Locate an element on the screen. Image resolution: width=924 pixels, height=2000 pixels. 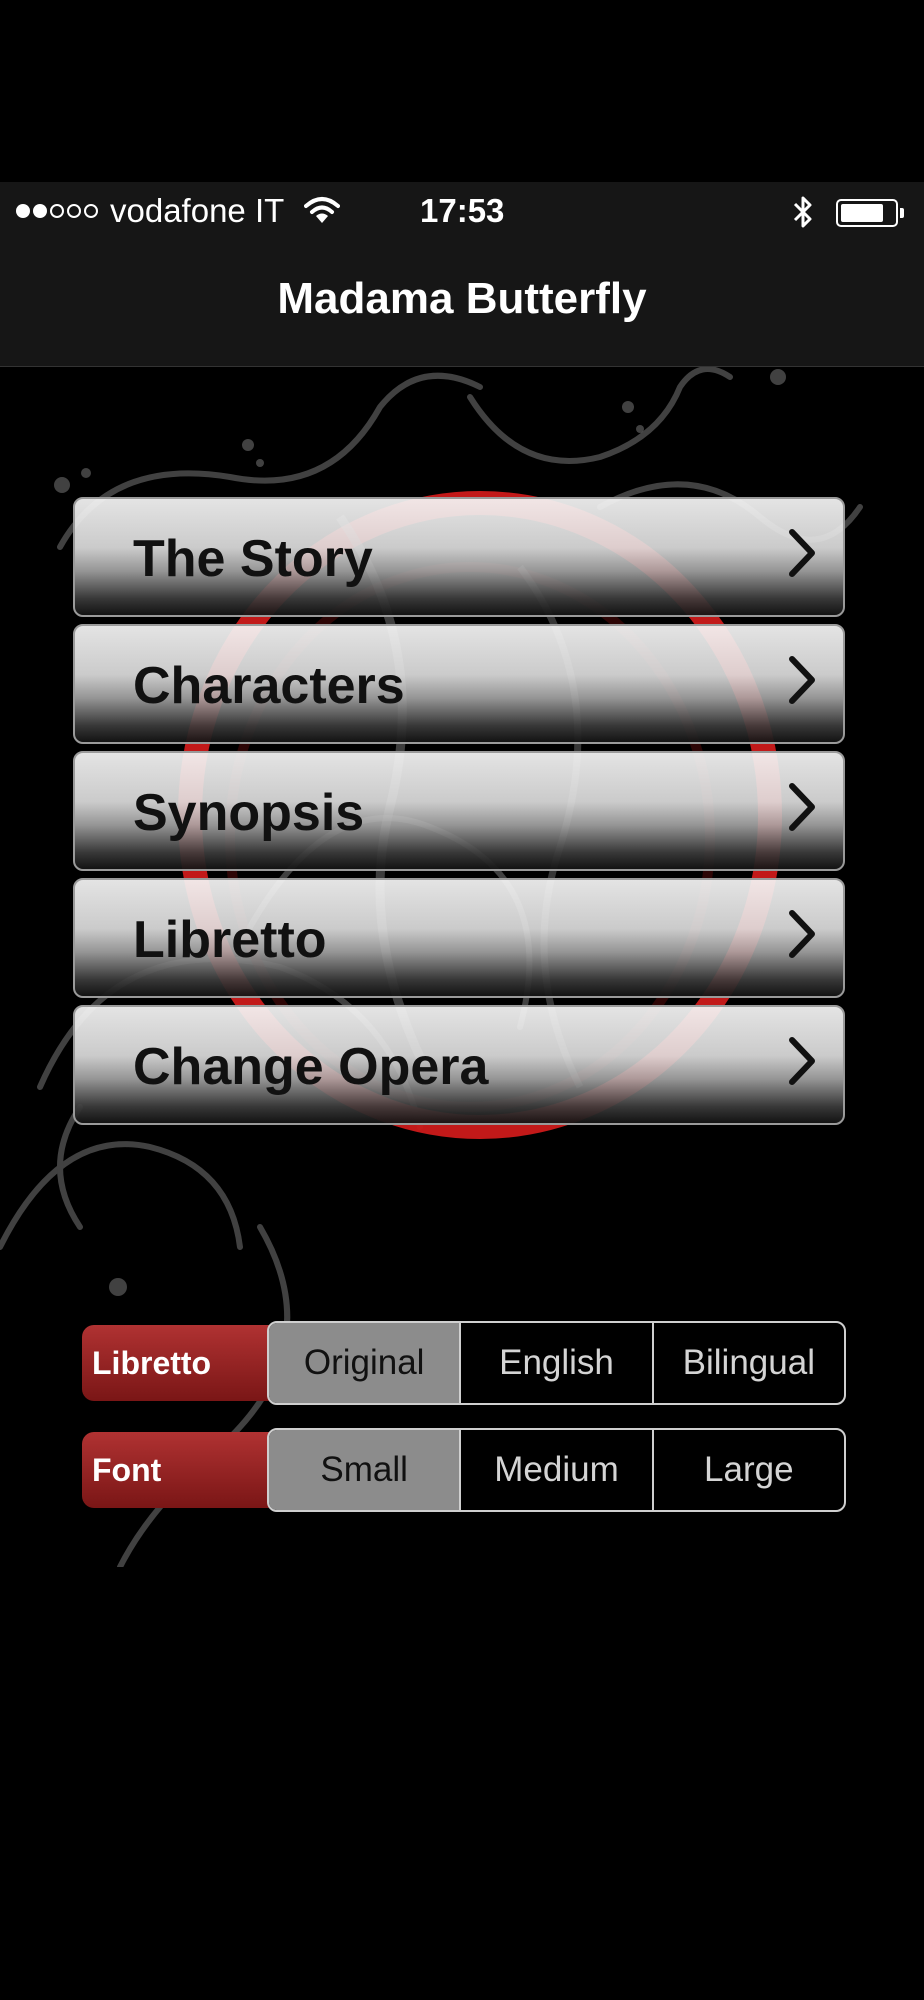
libretto-option-bilingual: Bilingual is located at coordinates (747, 1363).